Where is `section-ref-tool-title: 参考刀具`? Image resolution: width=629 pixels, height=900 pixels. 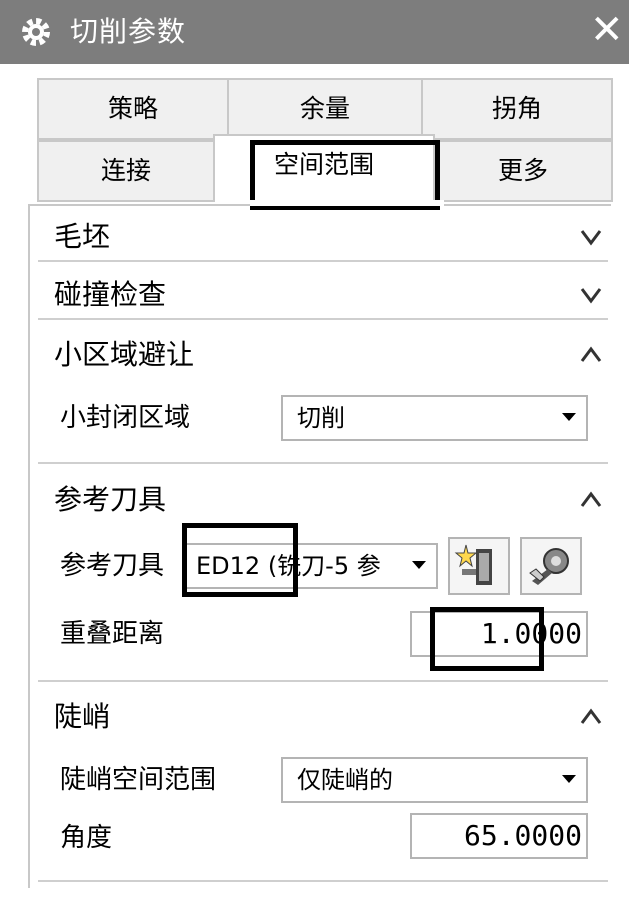 section-ref-tool-title: 参考刀具 is located at coordinates (110, 499).